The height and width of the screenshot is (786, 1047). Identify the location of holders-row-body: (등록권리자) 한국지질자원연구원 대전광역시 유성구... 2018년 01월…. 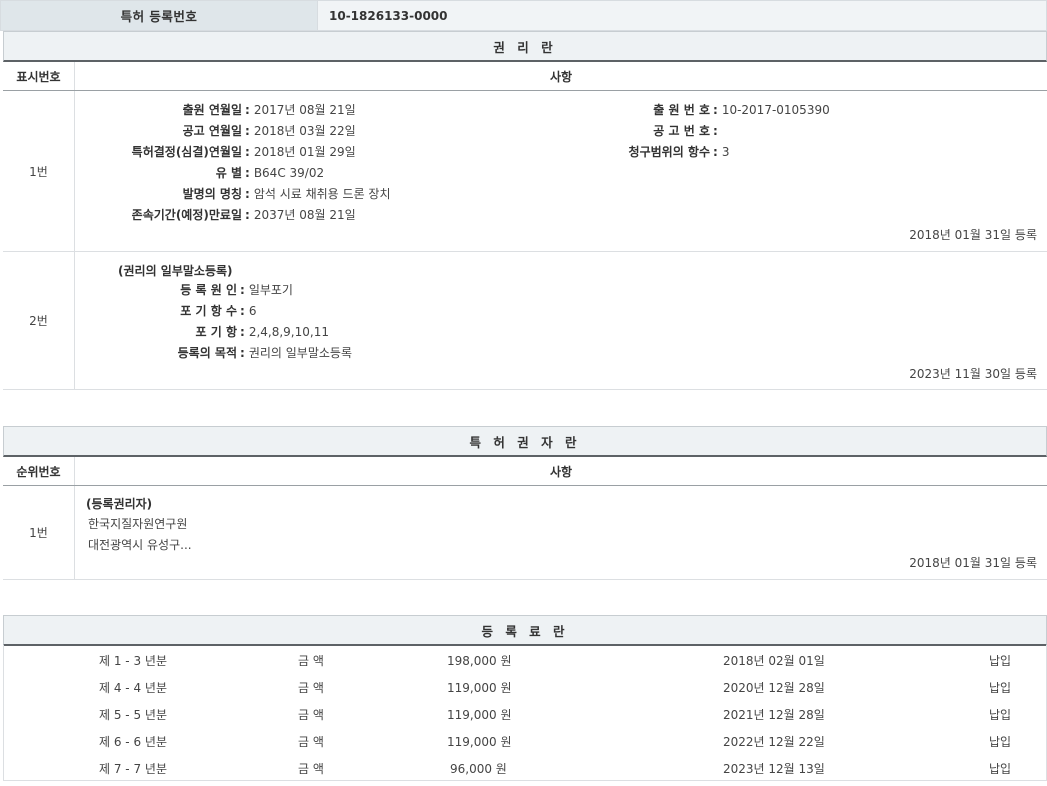
(561, 532).